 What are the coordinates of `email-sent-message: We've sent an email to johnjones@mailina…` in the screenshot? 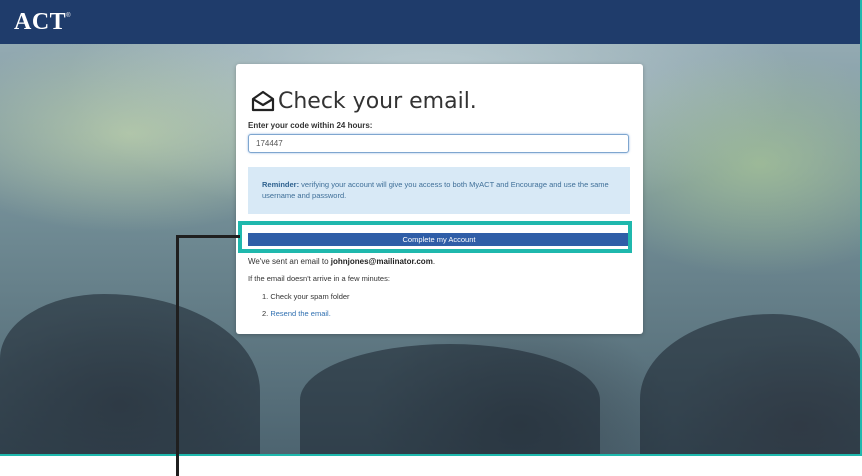 It's located at (341, 261).